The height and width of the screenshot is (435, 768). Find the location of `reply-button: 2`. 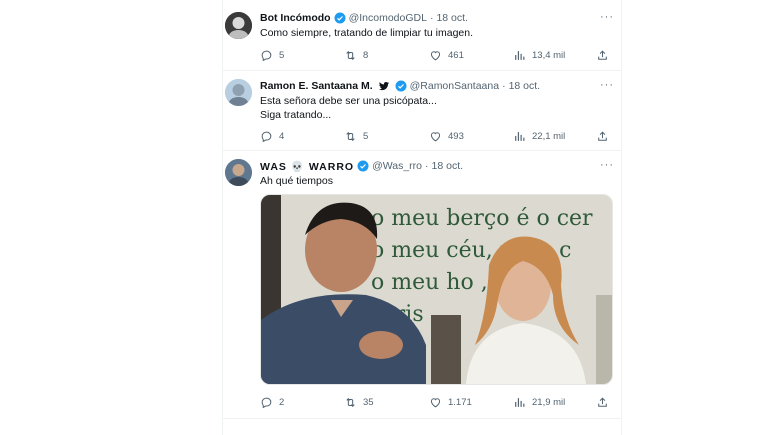

reply-button: 2 is located at coordinates (272, 402).